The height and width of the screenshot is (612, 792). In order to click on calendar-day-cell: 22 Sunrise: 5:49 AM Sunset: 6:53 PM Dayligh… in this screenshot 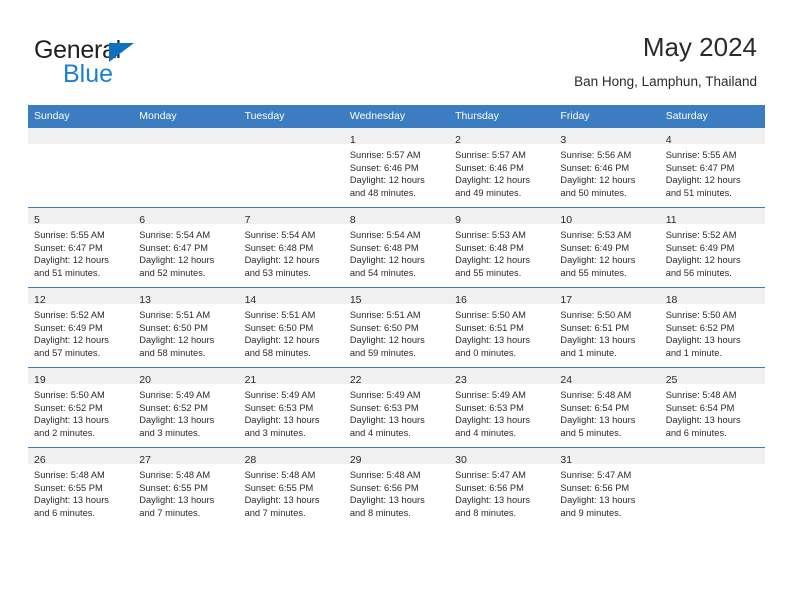, I will do `click(396, 407)`.